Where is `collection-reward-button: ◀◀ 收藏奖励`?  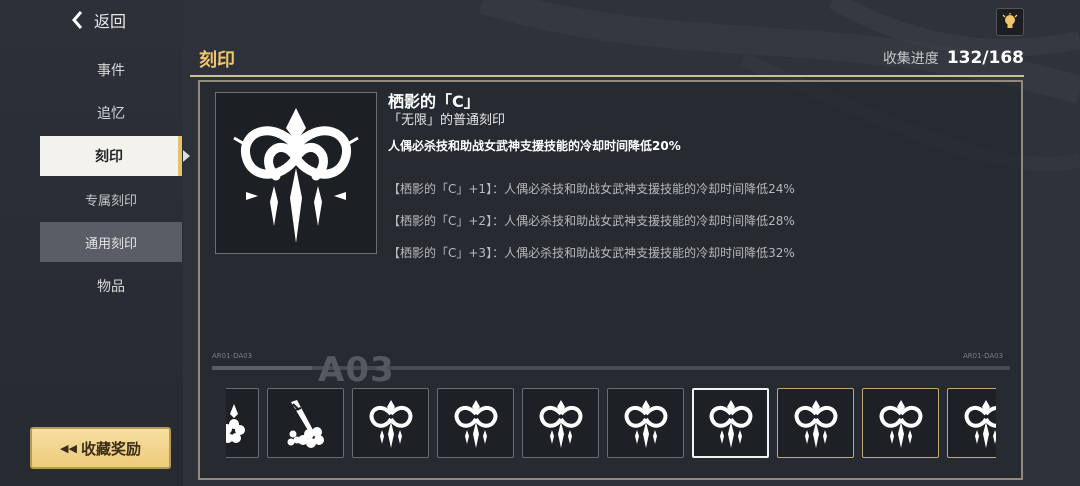 collection-reward-button: ◀◀ 收藏奖励 is located at coordinates (100, 448).